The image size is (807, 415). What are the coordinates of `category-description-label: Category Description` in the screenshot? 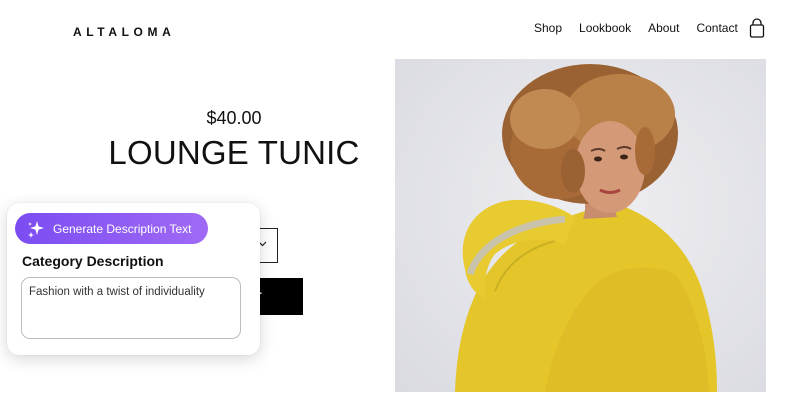 It's located at (93, 261).